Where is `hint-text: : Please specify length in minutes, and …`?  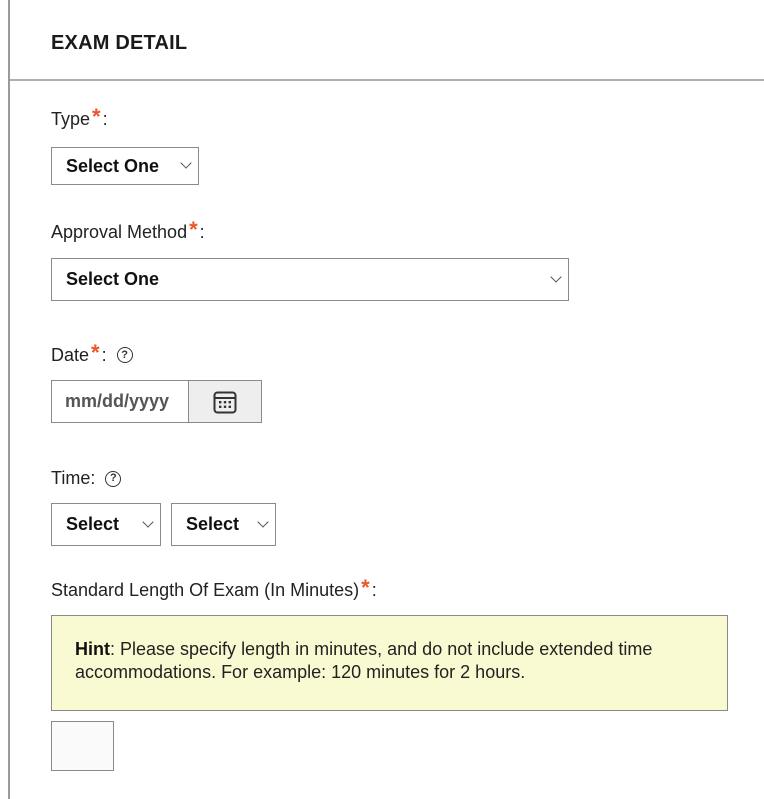
hint-text: : Please specify length in minutes, and … is located at coordinates (364, 660).